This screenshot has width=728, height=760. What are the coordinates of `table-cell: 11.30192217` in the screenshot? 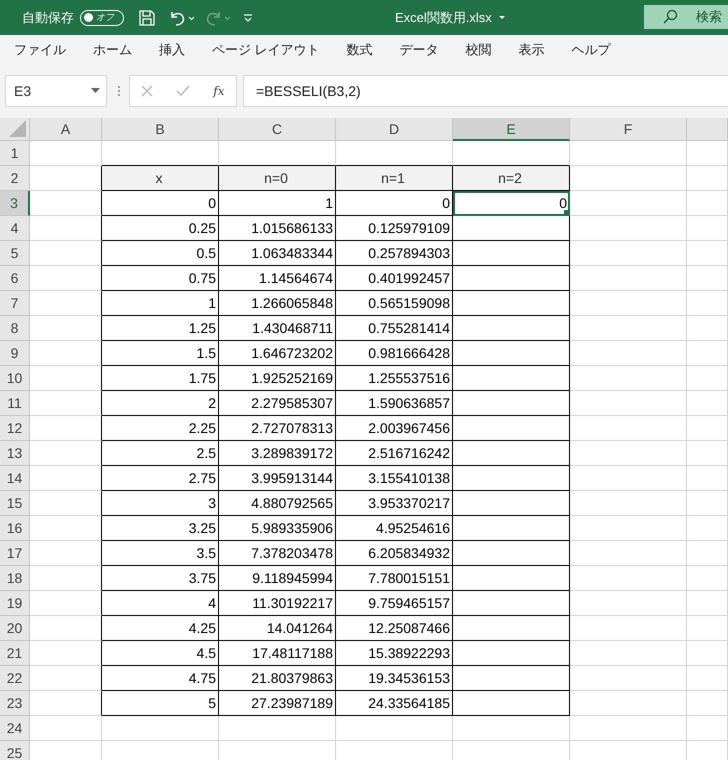 It's located at (277, 603).